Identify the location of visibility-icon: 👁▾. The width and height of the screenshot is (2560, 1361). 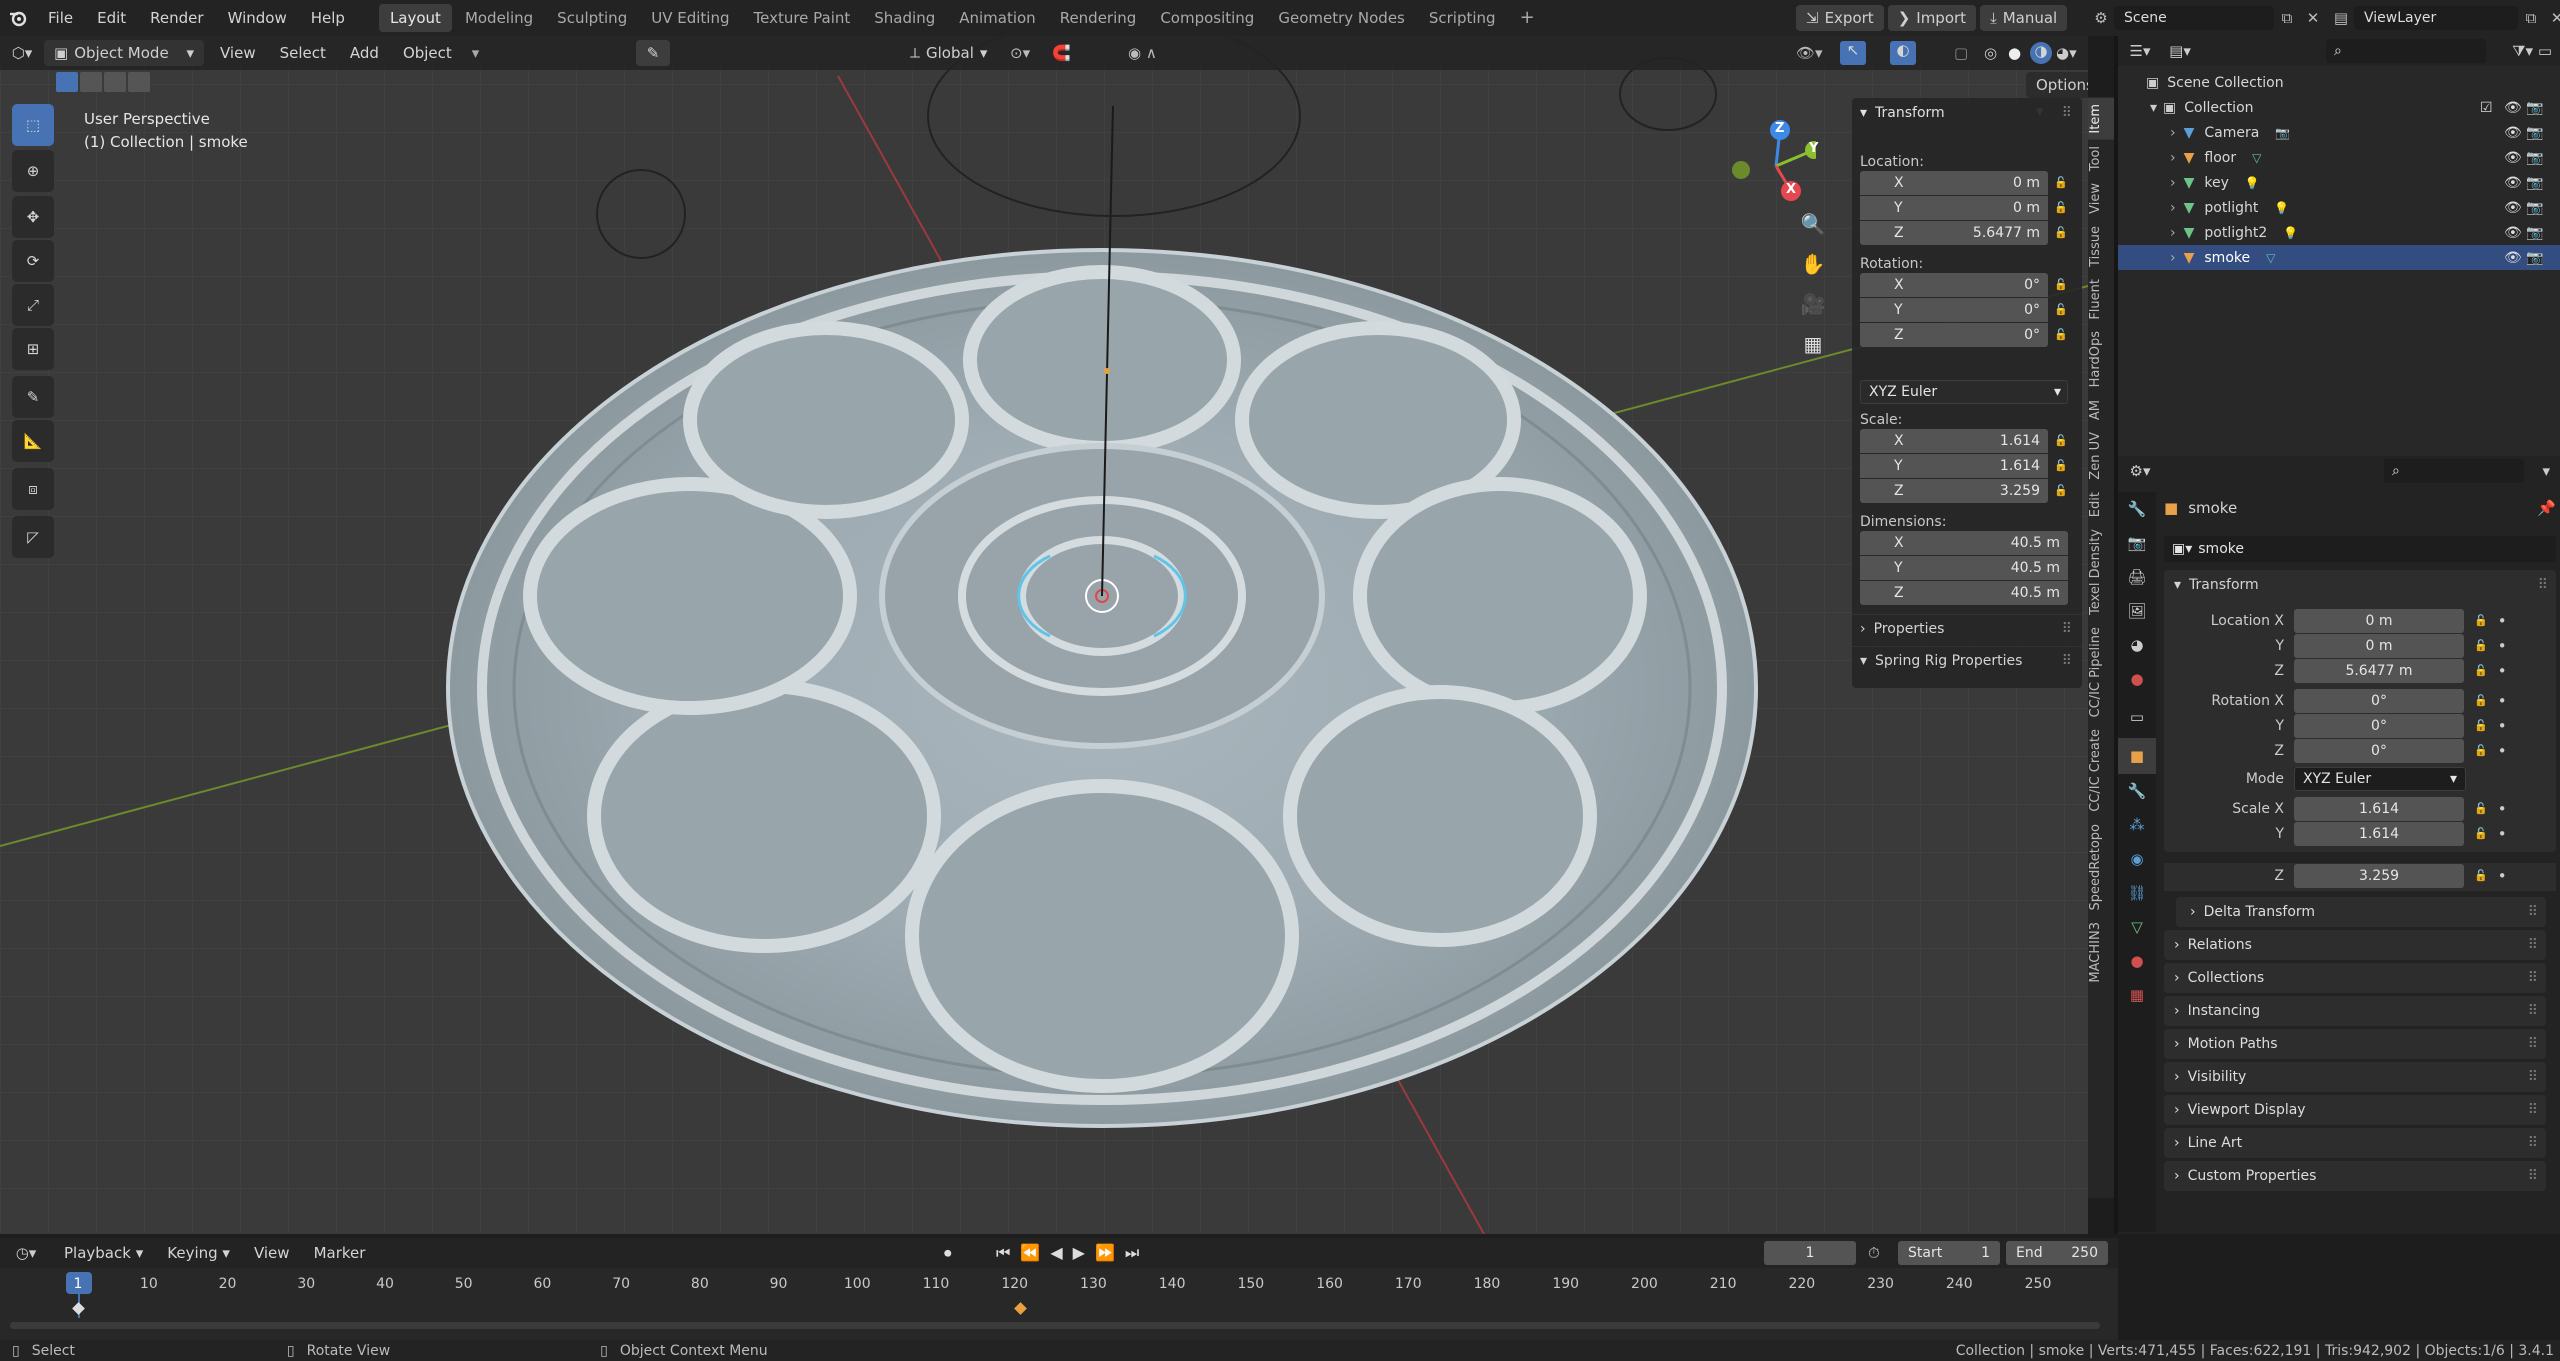
(1809, 53).